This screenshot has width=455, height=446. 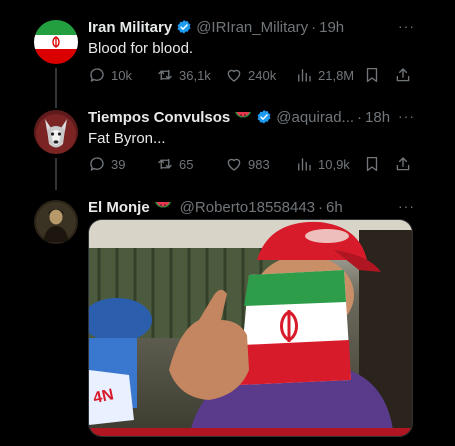 What do you see at coordinates (119, 207) in the screenshot?
I see `author-name: El Monje` at bounding box center [119, 207].